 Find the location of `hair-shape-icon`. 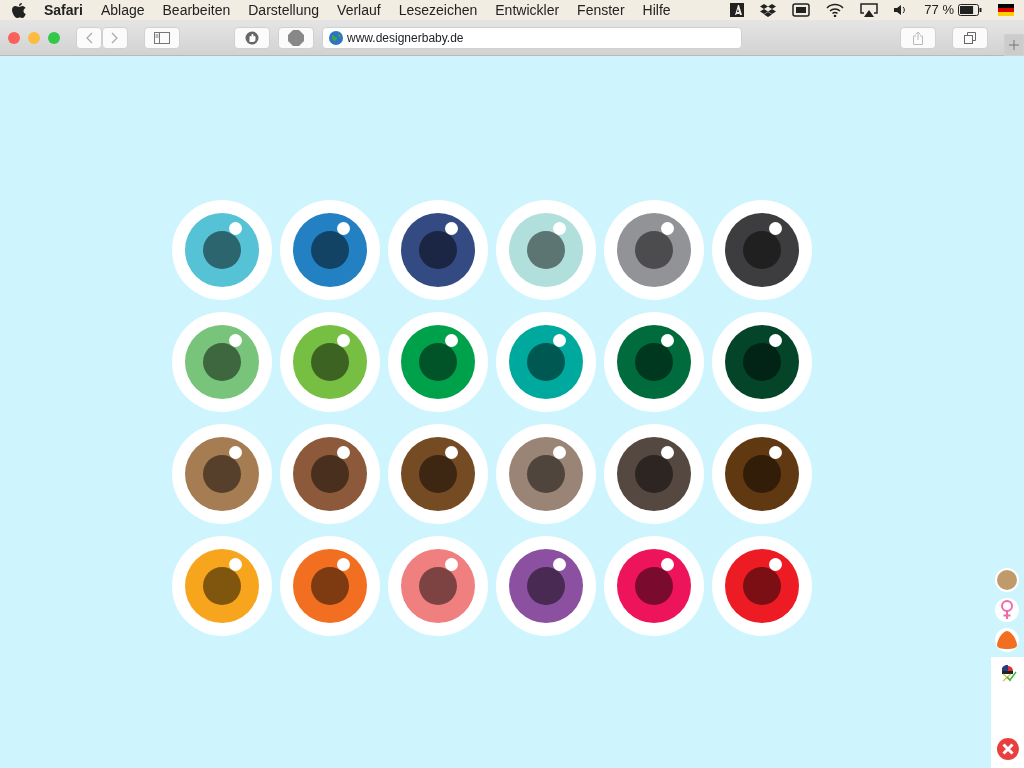

hair-shape-icon is located at coordinates (1007, 640).